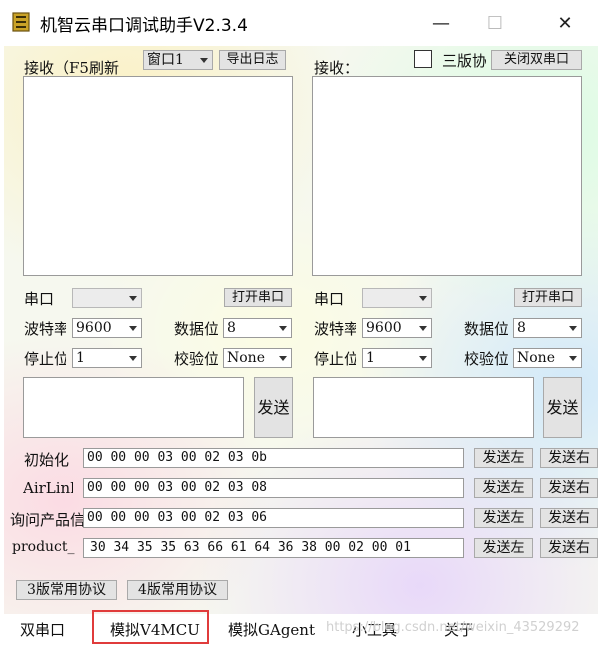  I want to click on right-stopbits-value: 1, so click(370, 358).